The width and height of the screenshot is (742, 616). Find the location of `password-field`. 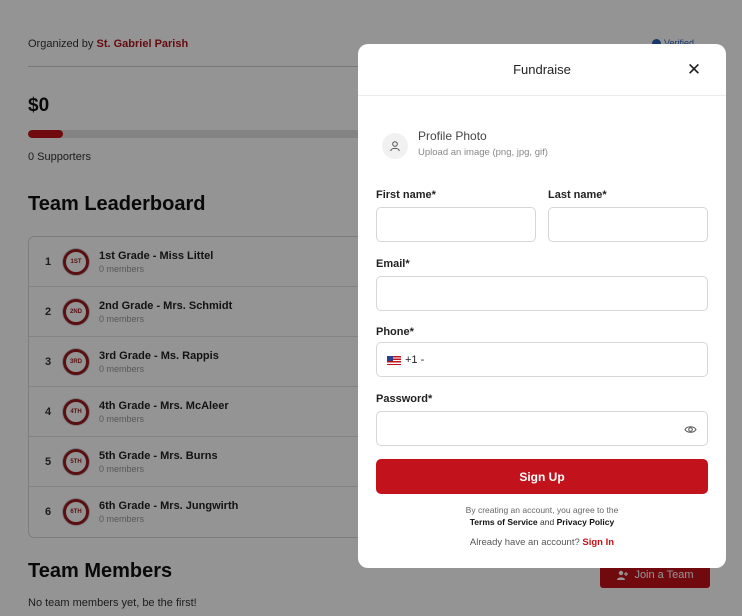

password-field is located at coordinates (542, 428).